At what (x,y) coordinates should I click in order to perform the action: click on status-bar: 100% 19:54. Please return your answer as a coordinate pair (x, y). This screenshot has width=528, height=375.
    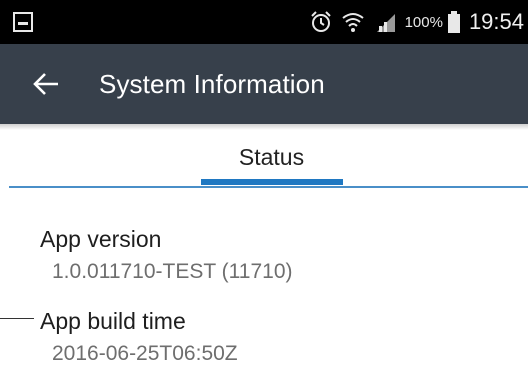
    Looking at the image, I should click on (264, 22).